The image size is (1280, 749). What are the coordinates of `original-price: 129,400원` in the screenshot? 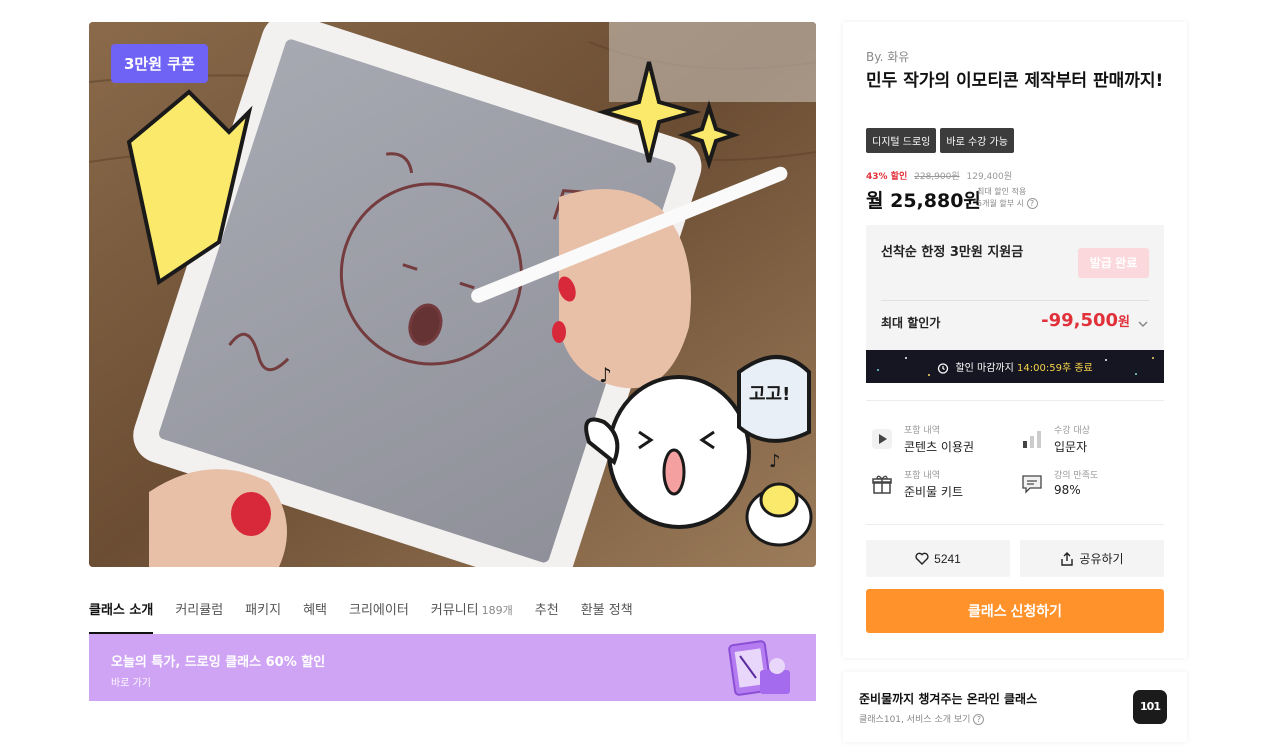 It's located at (989, 177).